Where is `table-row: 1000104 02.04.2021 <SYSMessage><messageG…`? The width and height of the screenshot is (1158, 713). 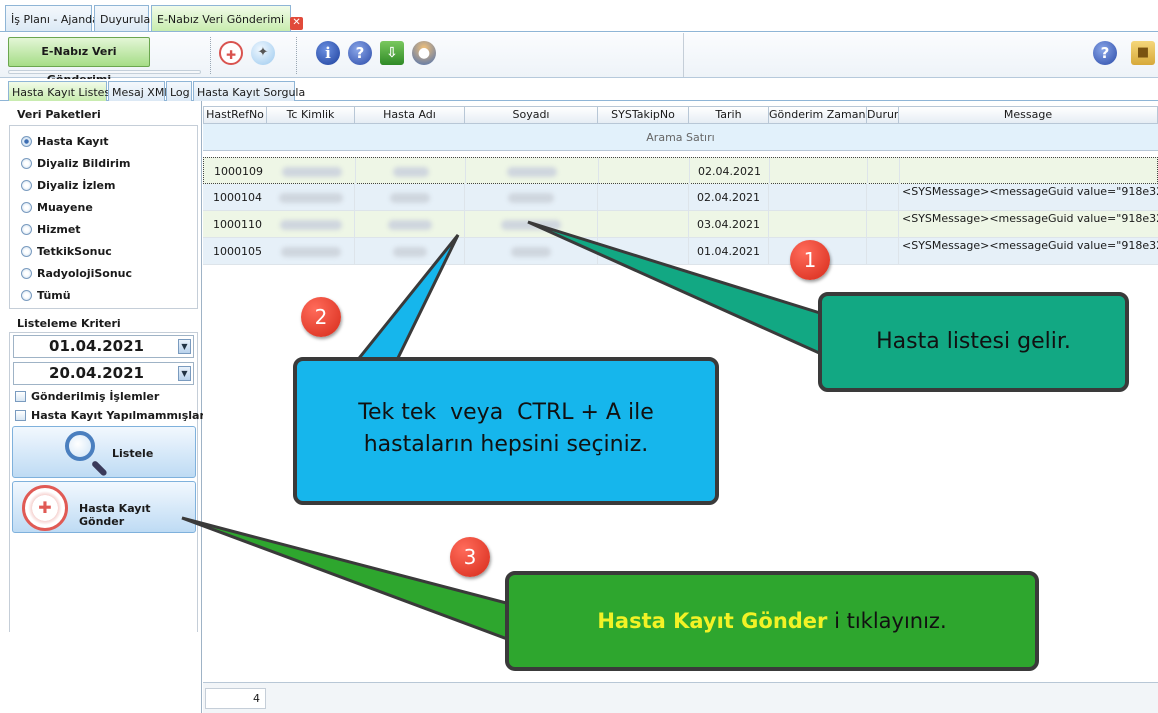 table-row: 1000104 02.04.2021 <SYSMessage><messageG… is located at coordinates (680, 197).